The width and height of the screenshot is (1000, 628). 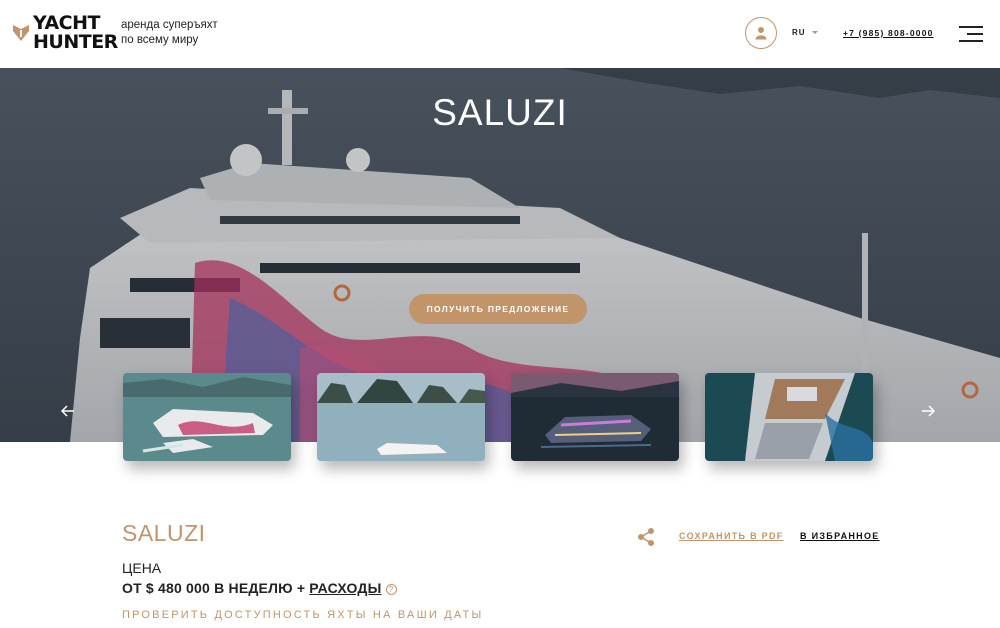 What do you see at coordinates (391, 589) in the screenshot?
I see `help-icon: ?` at bounding box center [391, 589].